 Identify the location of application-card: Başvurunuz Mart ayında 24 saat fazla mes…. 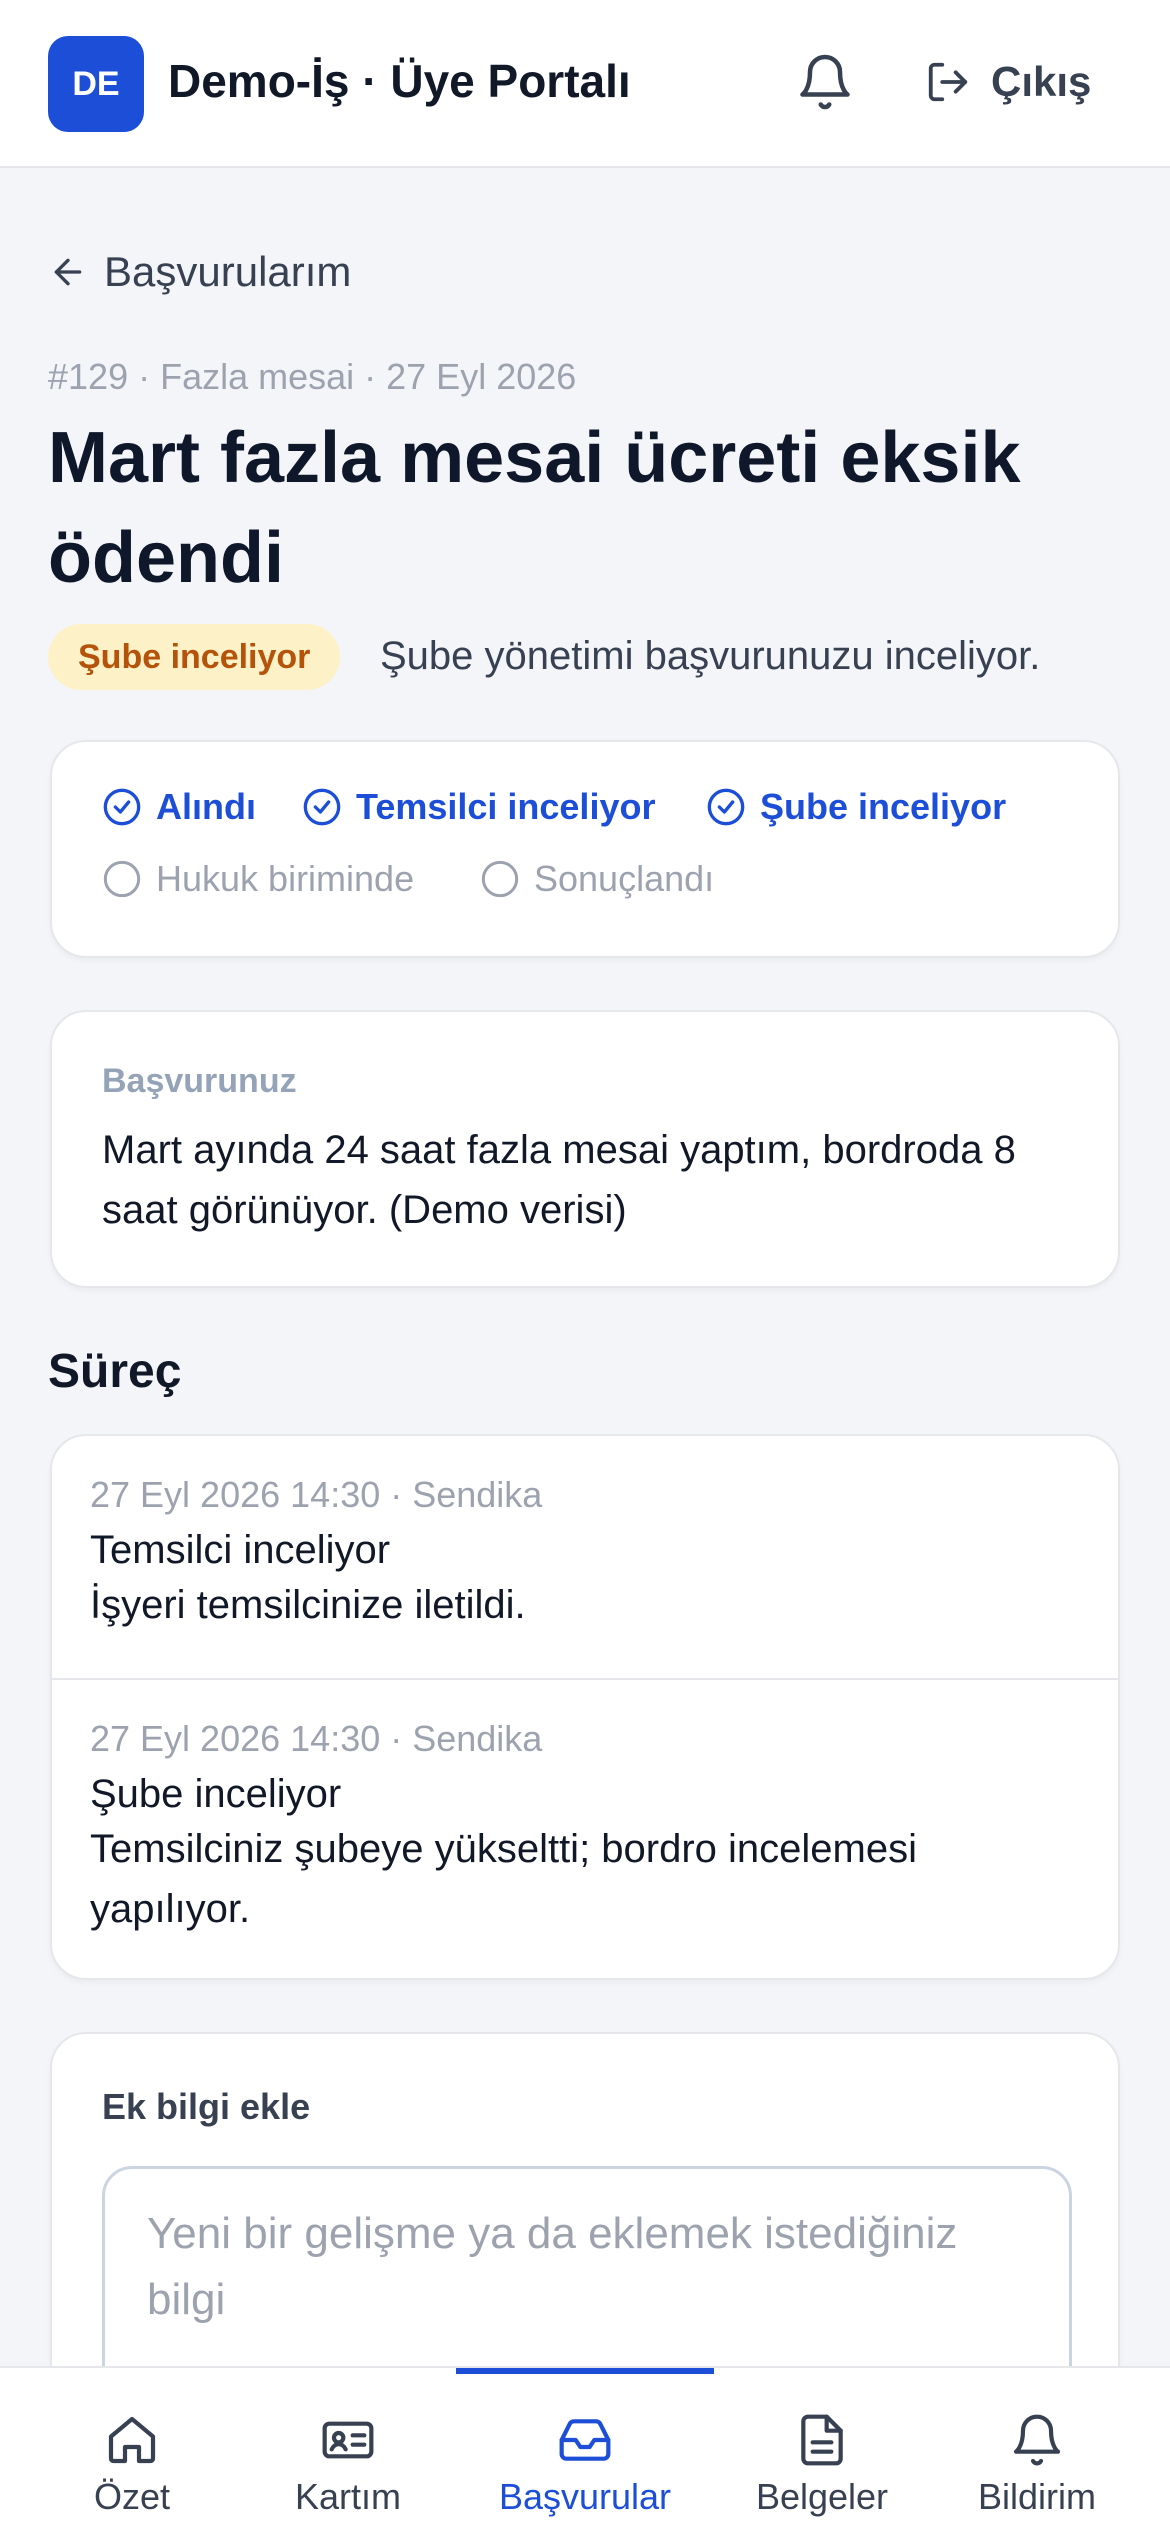
(585, 1149).